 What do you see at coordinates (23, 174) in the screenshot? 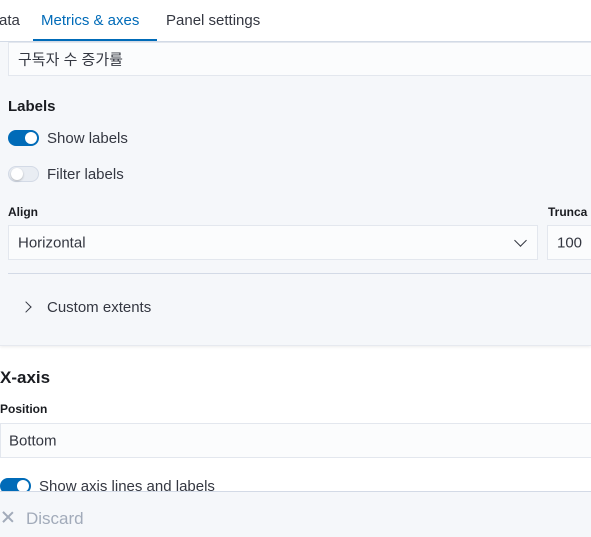
I see `filter-labels-switch` at bounding box center [23, 174].